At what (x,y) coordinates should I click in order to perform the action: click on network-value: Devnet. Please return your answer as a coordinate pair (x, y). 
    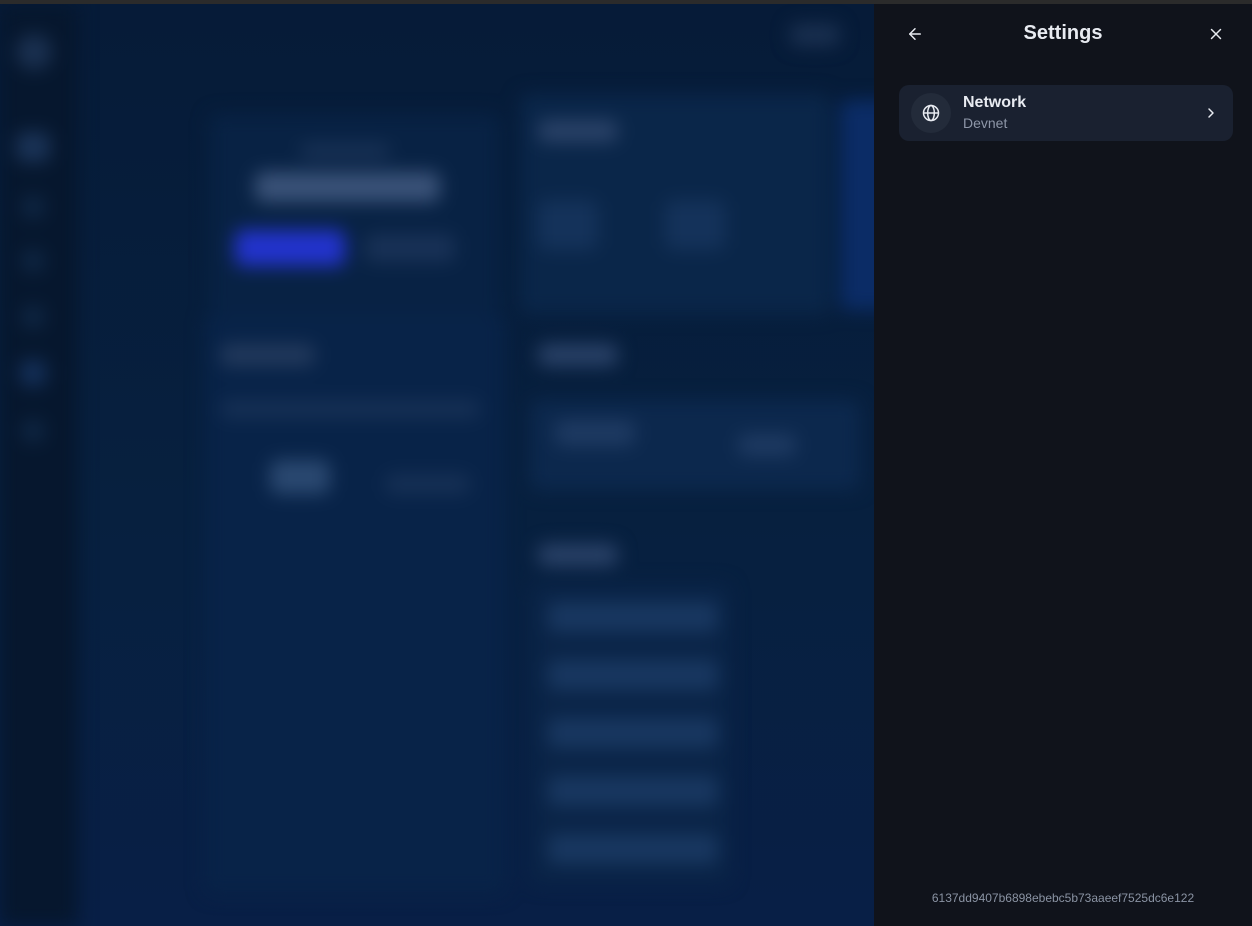
    Looking at the image, I should click on (985, 123).